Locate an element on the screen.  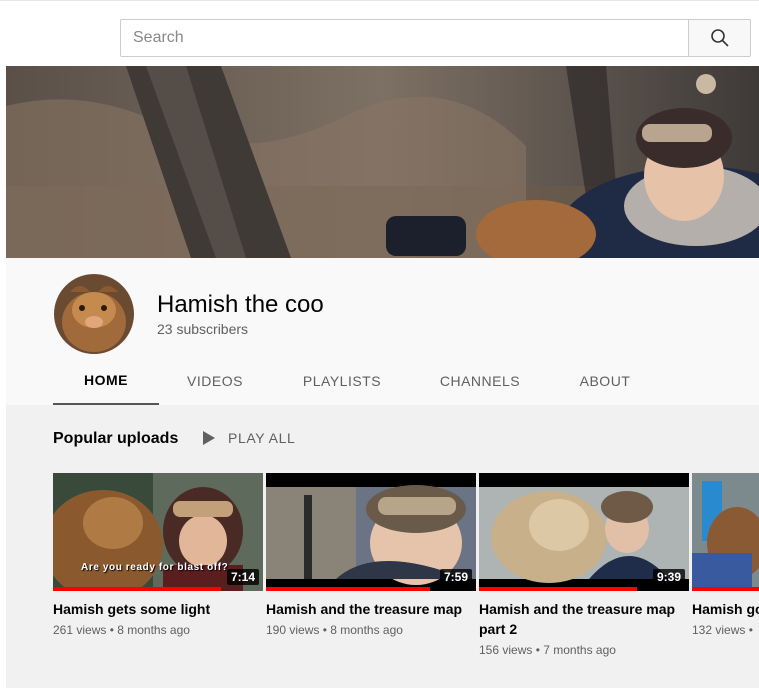
tab-channels: CHANNELS is located at coordinates (480, 381).